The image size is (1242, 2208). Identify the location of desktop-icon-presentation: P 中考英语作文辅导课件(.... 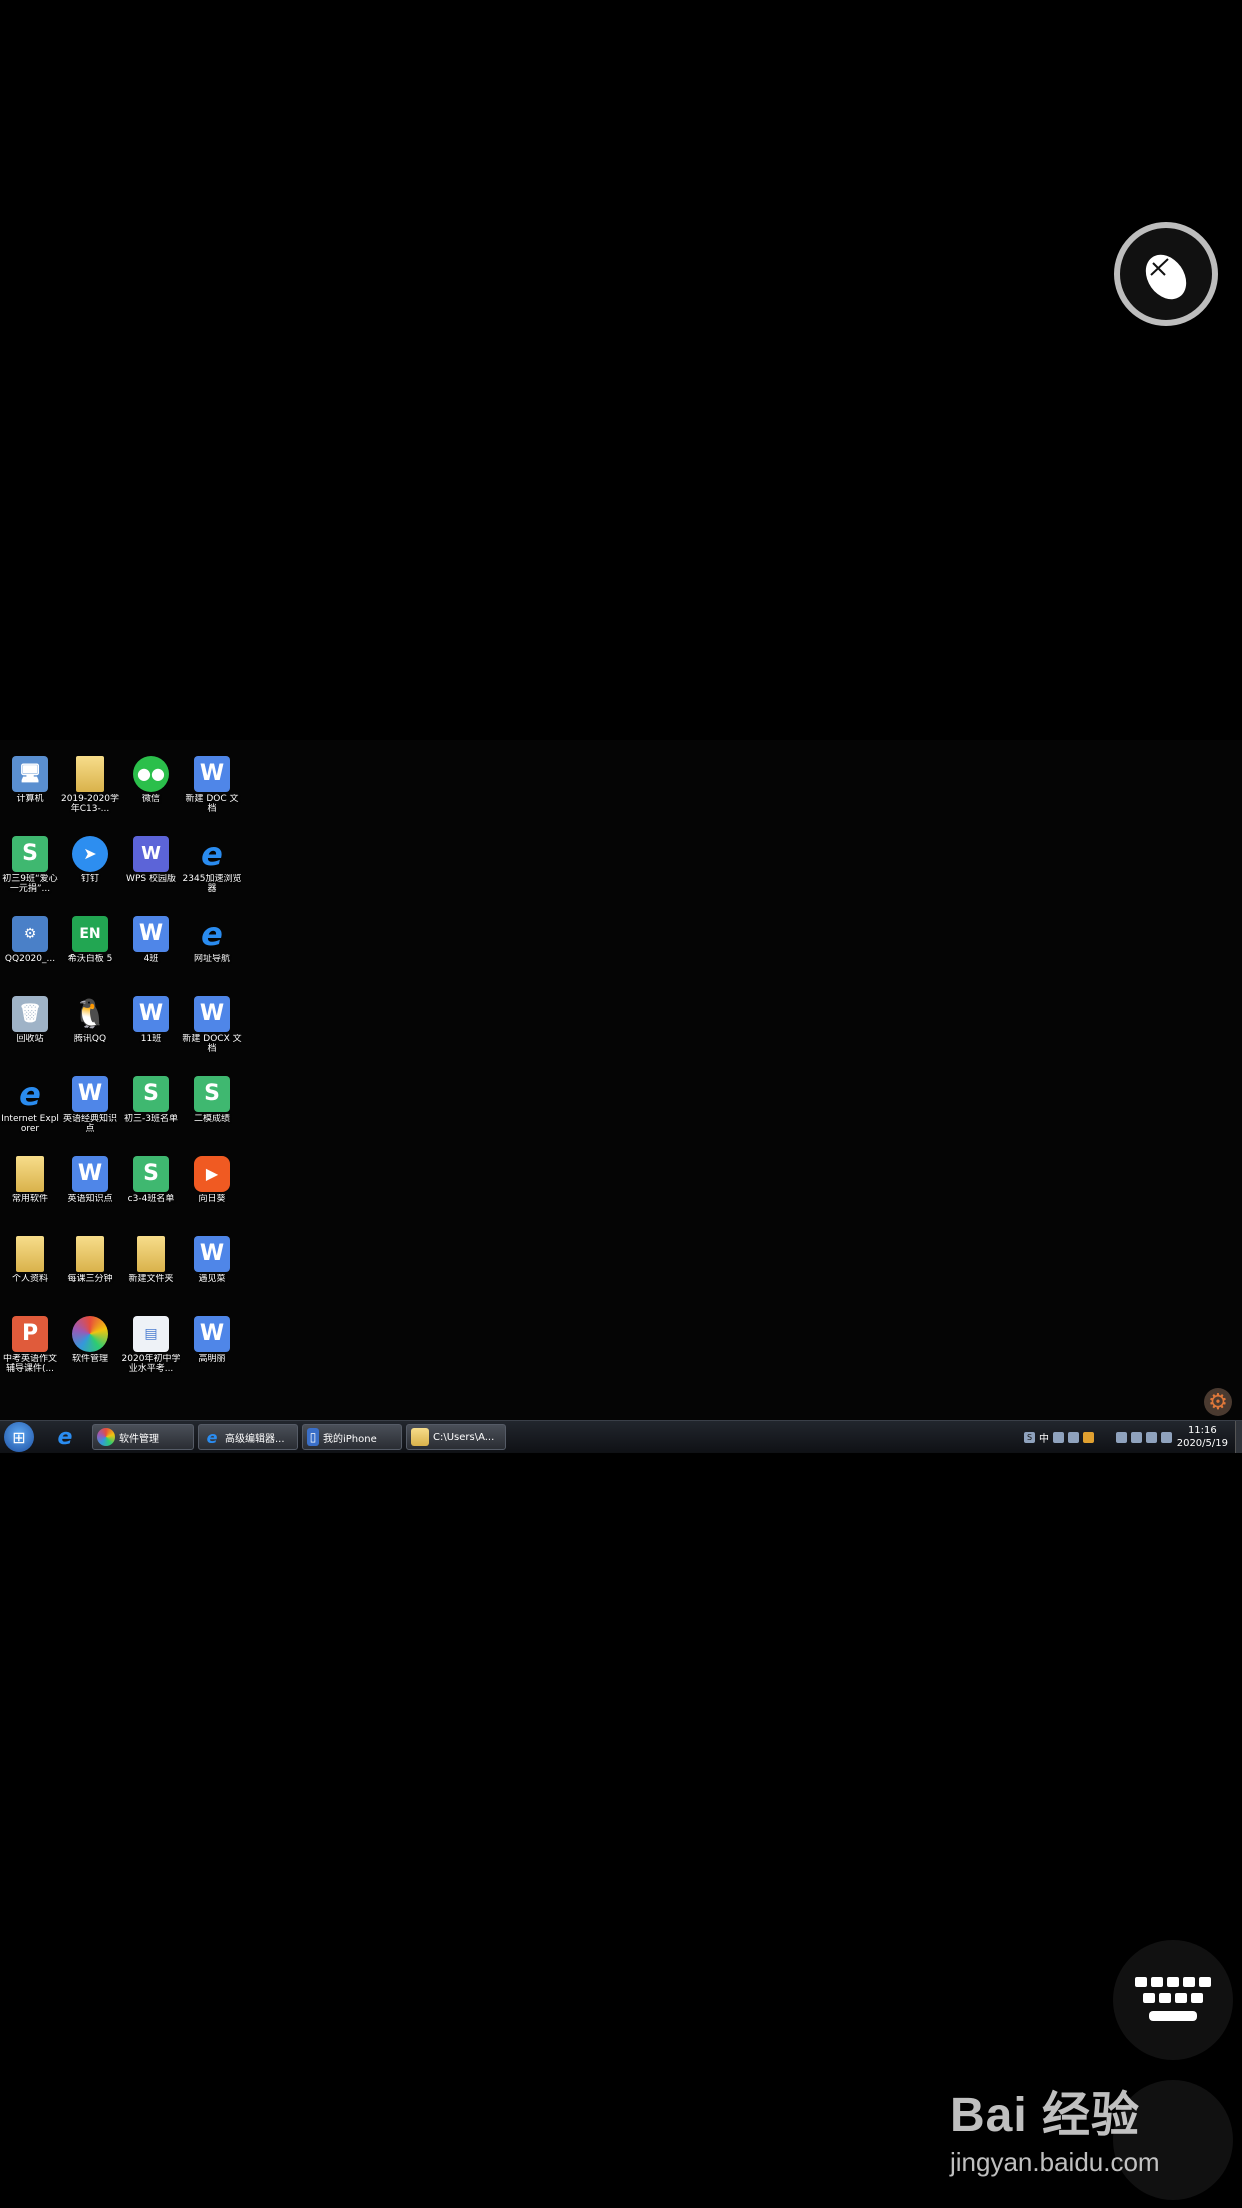
(30, 1345).